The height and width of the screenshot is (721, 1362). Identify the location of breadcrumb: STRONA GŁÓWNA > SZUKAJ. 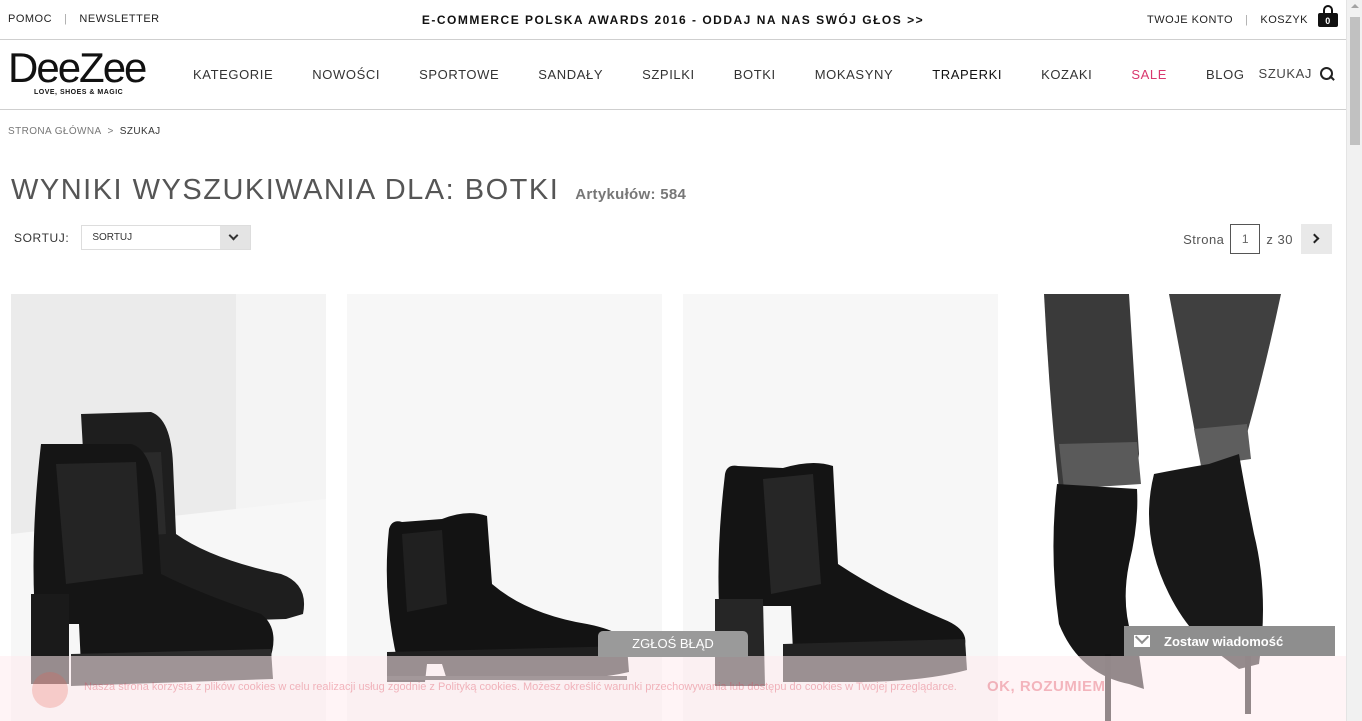
(84, 131).